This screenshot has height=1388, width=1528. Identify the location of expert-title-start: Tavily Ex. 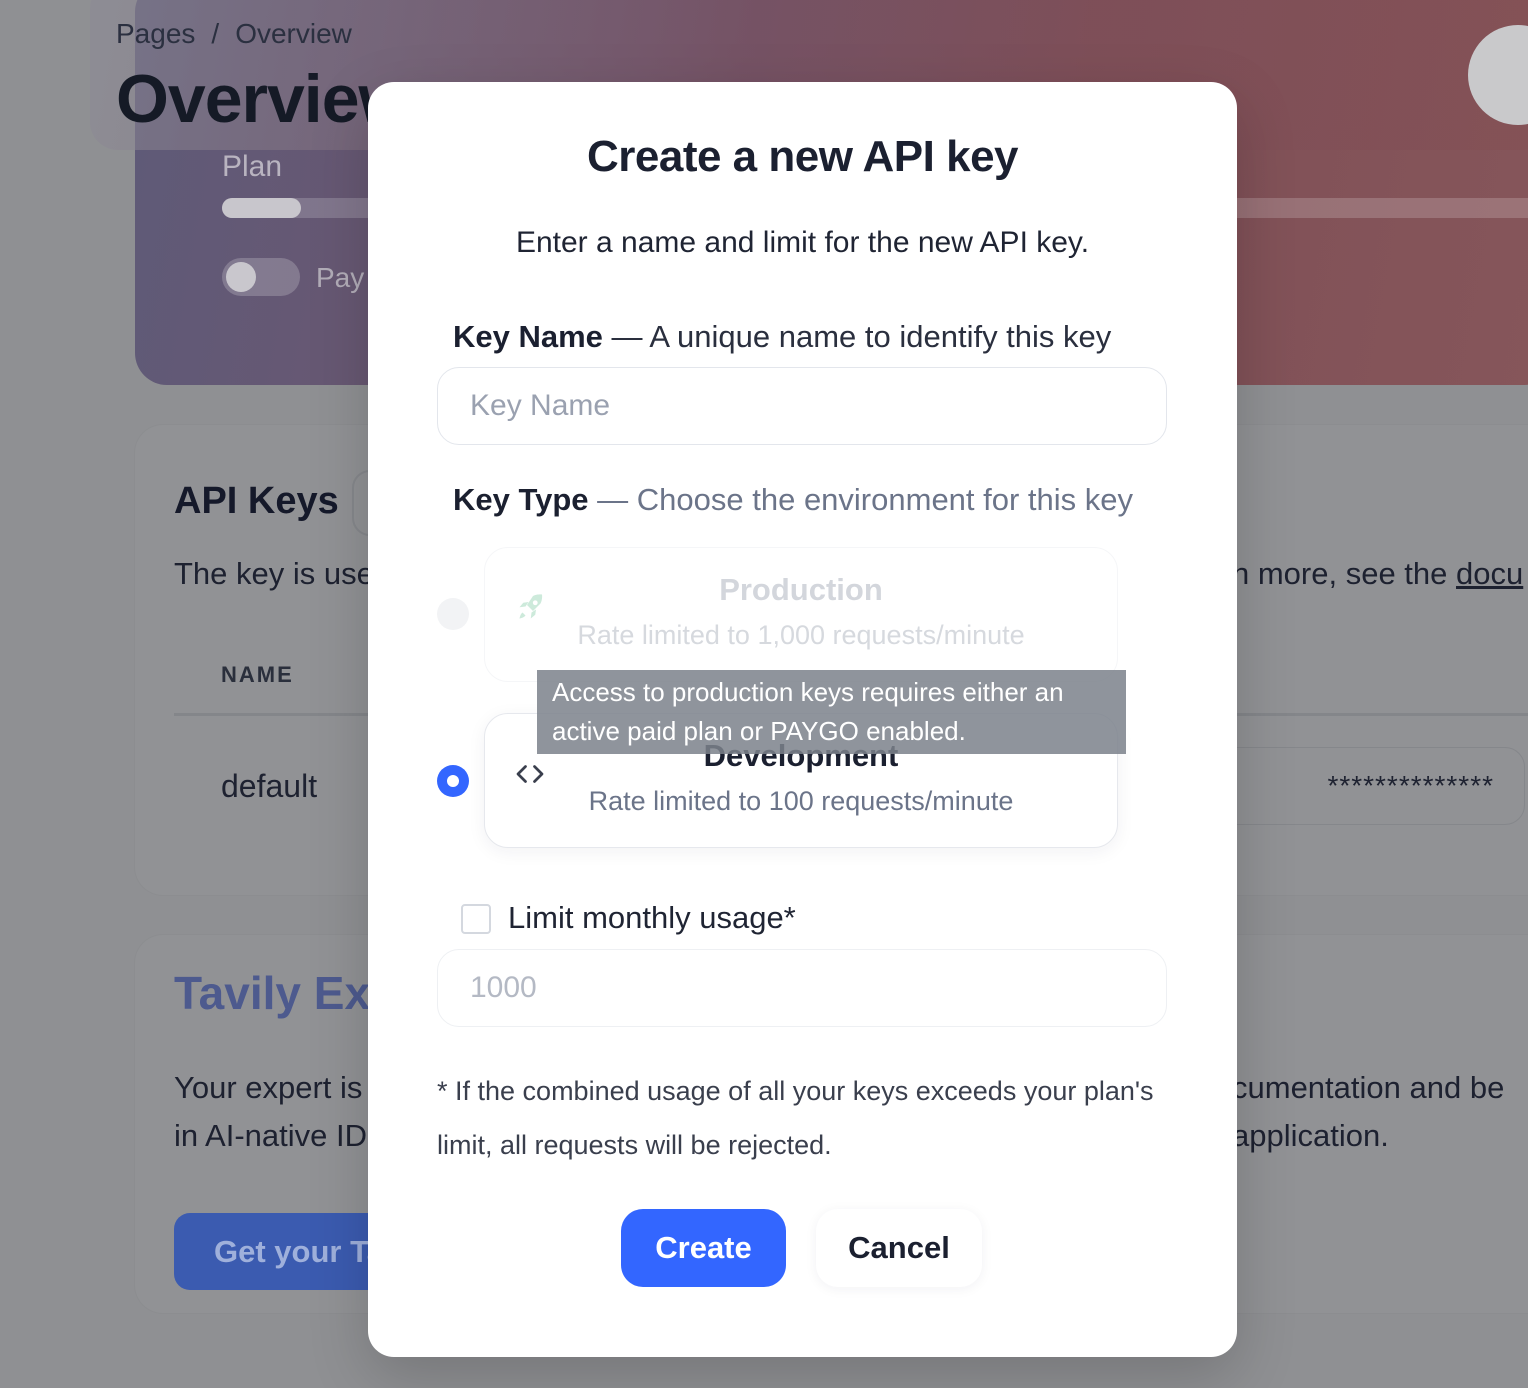
(272, 993).